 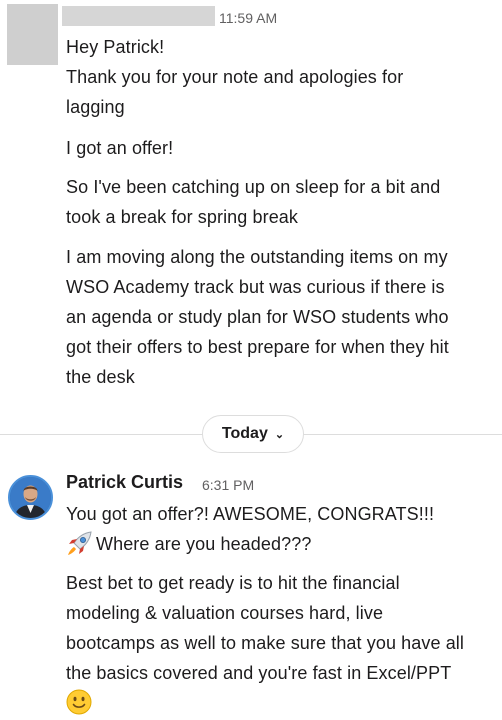 I want to click on sender-name: Patrick Curtis, so click(x=124, y=482).